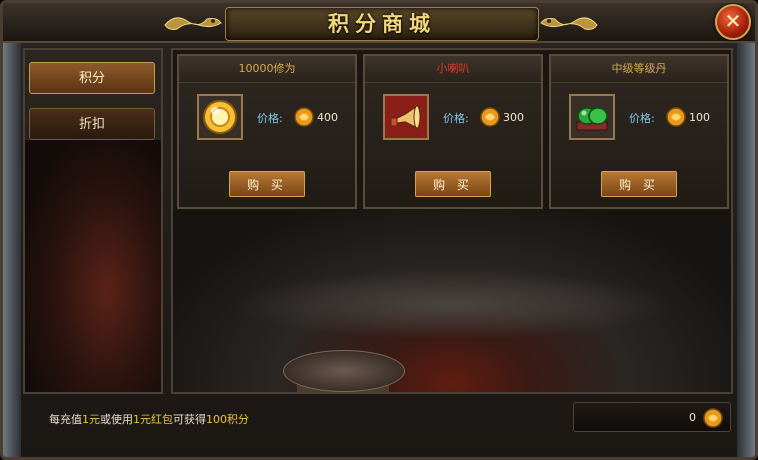 The height and width of the screenshot is (460, 758). Describe the element at coordinates (699, 117) in the screenshot. I see `price-value: 100` at that location.